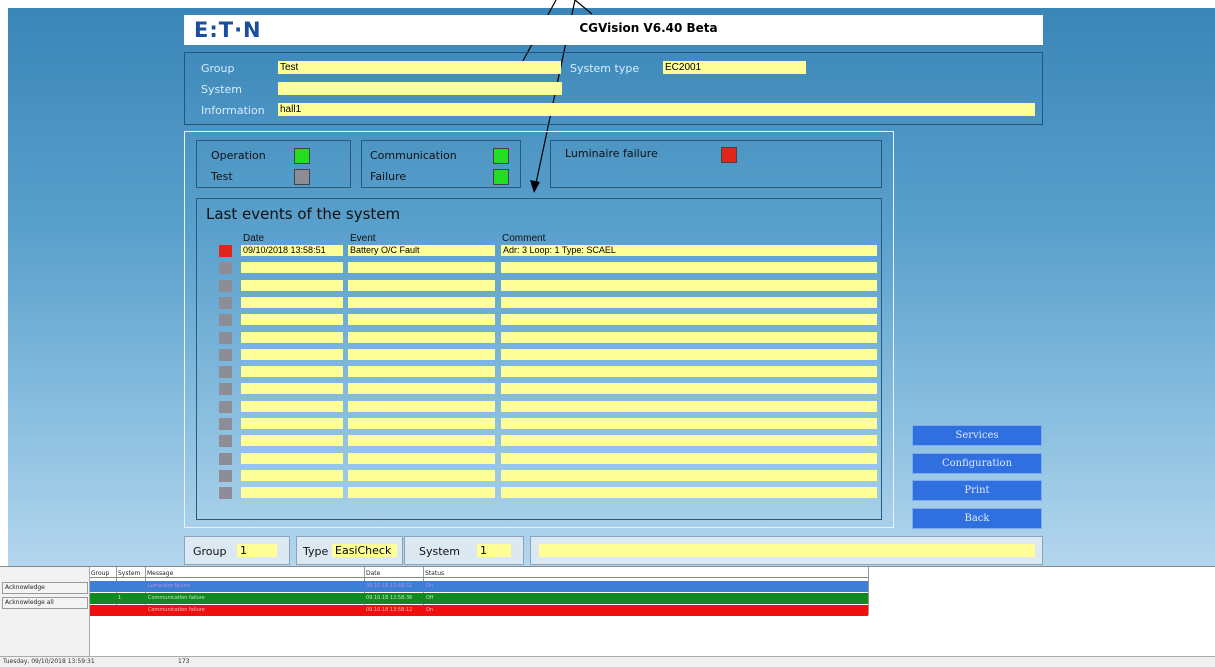 Image resolution: width=1215 pixels, height=667 pixels. Describe the element at coordinates (292, 250) in the screenshot. I see `event-date-cell: 09/10/2018 13:58:51` at that location.